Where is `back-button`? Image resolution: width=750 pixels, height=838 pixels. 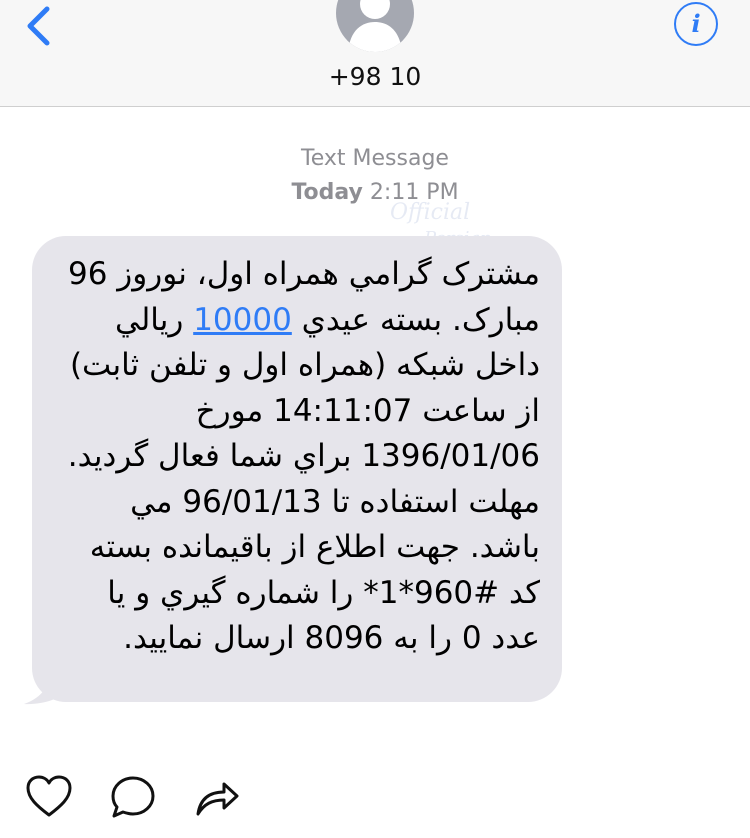 back-button is located at coordinates (38, 26).